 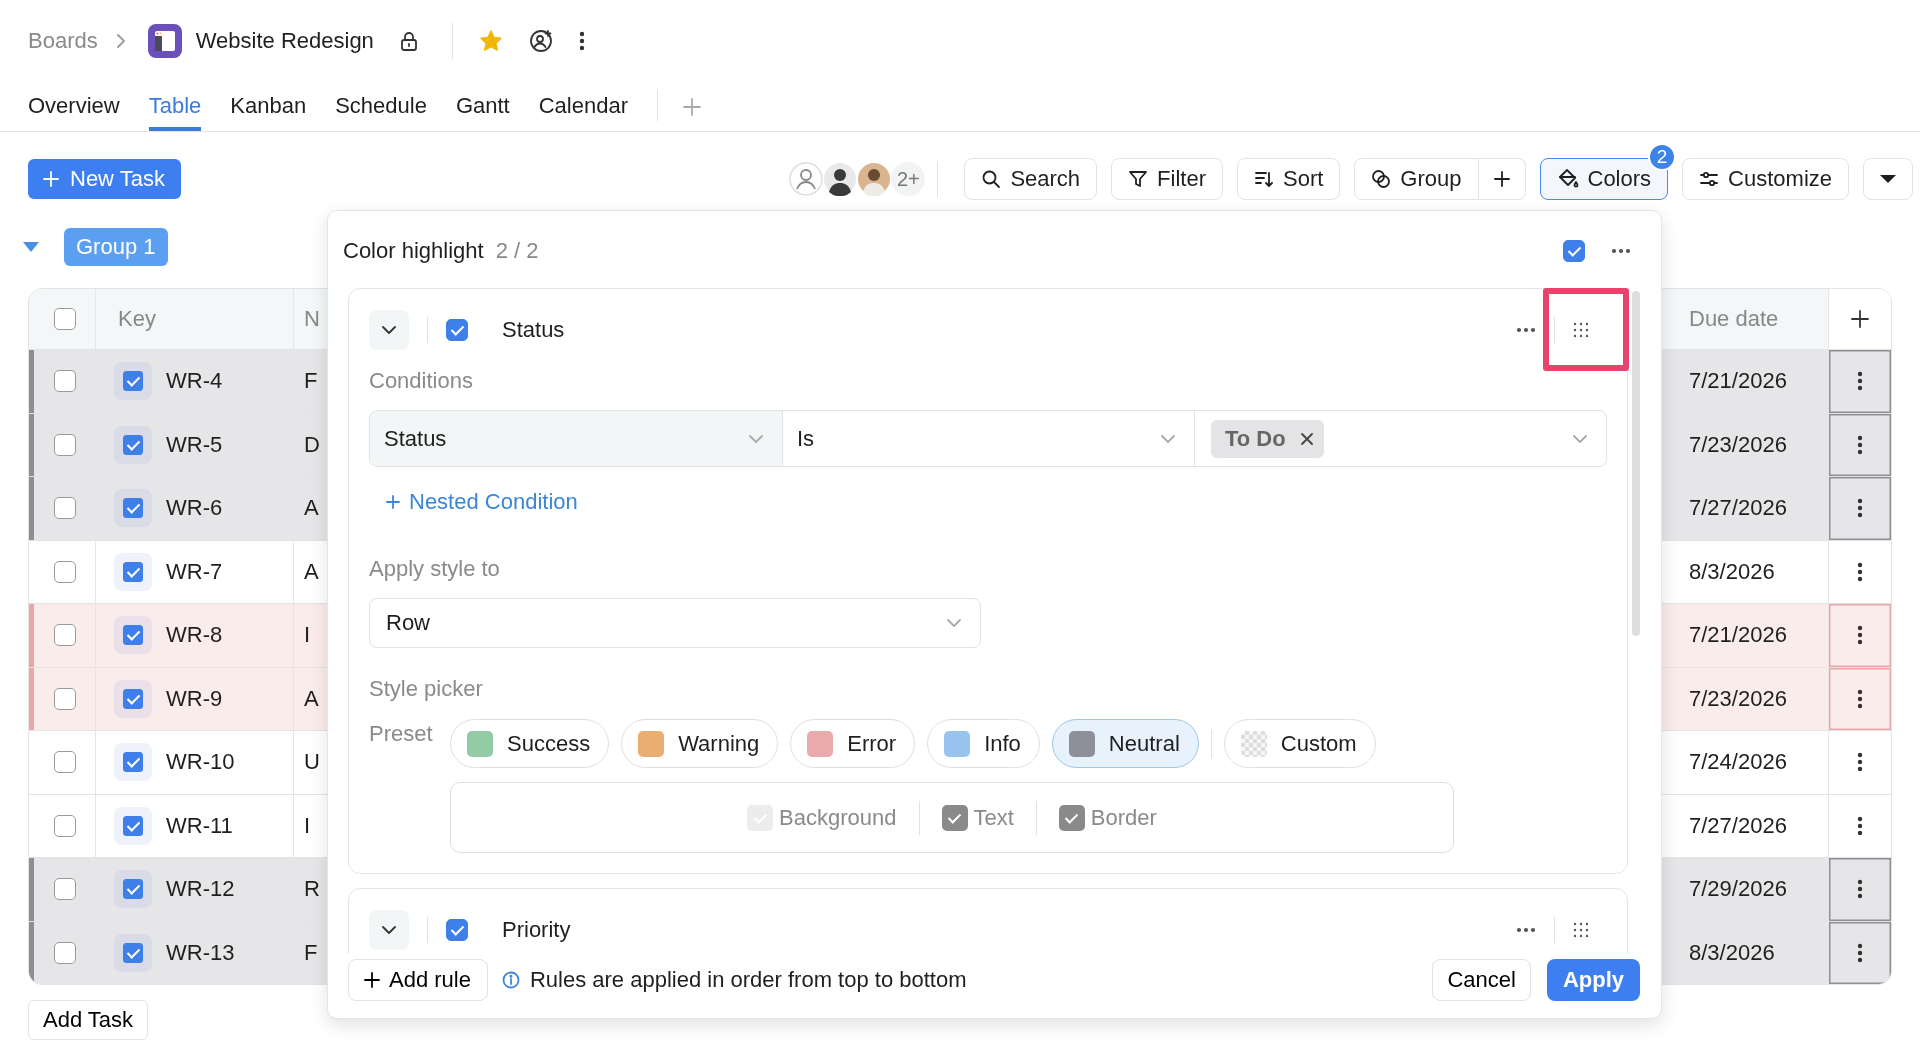 I want to click on preset-chip: Success, so click(x=530, y=743).